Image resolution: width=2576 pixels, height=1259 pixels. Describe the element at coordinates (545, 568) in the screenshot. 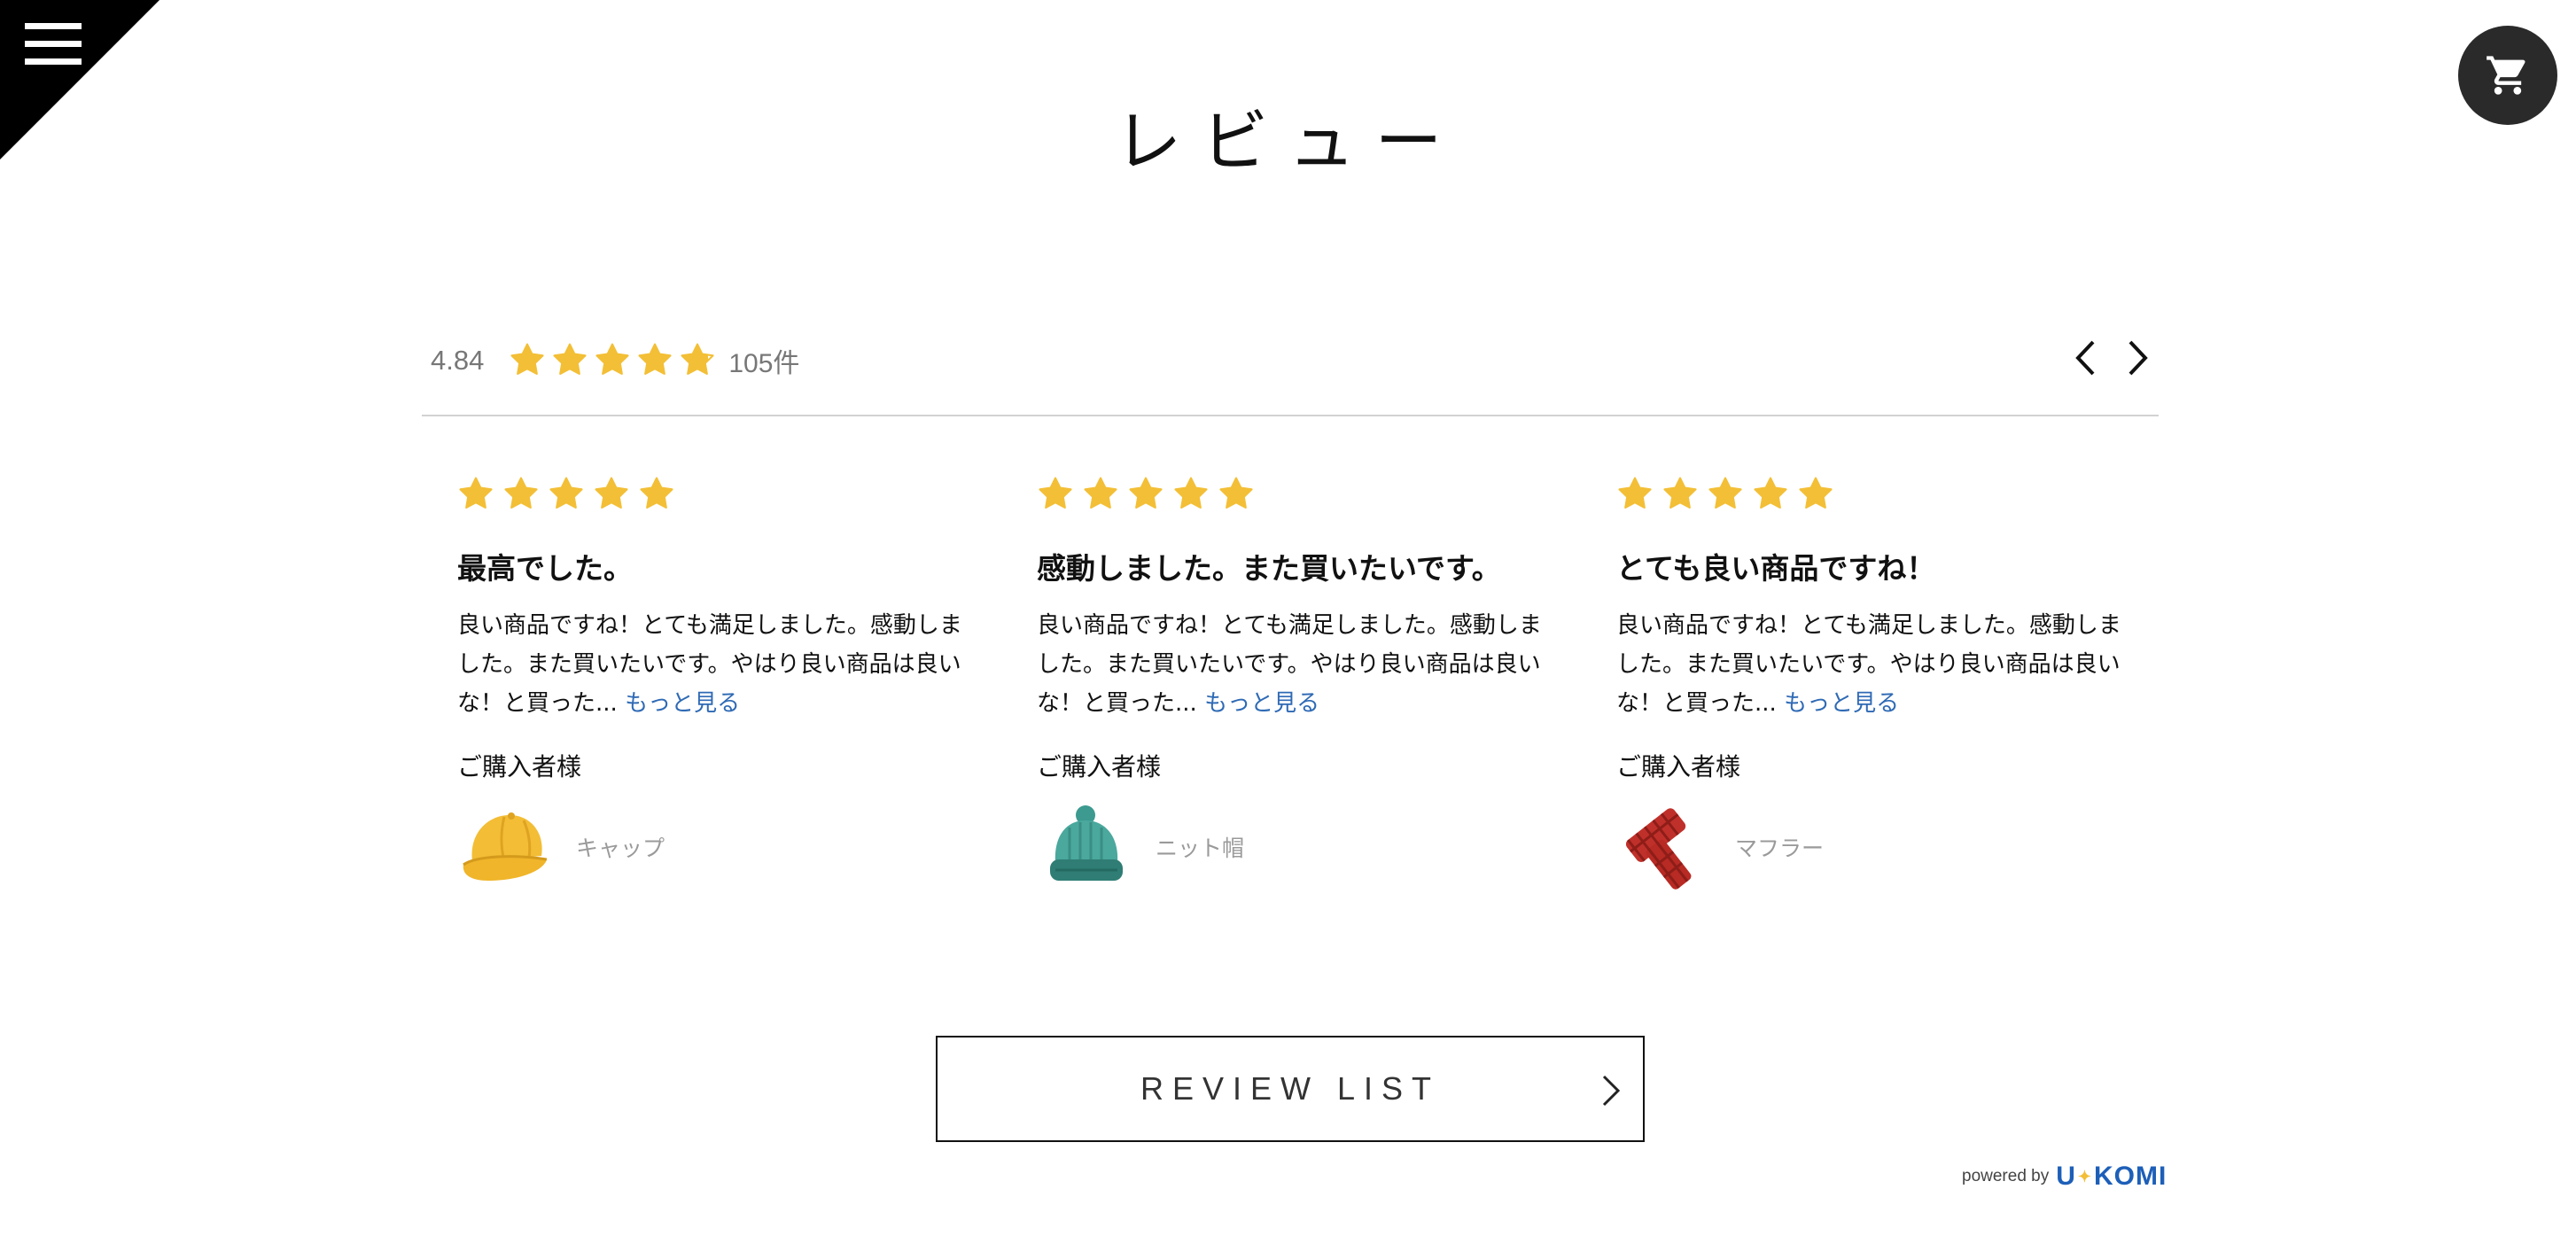

I see `review-title: 最高でした。` at that location.